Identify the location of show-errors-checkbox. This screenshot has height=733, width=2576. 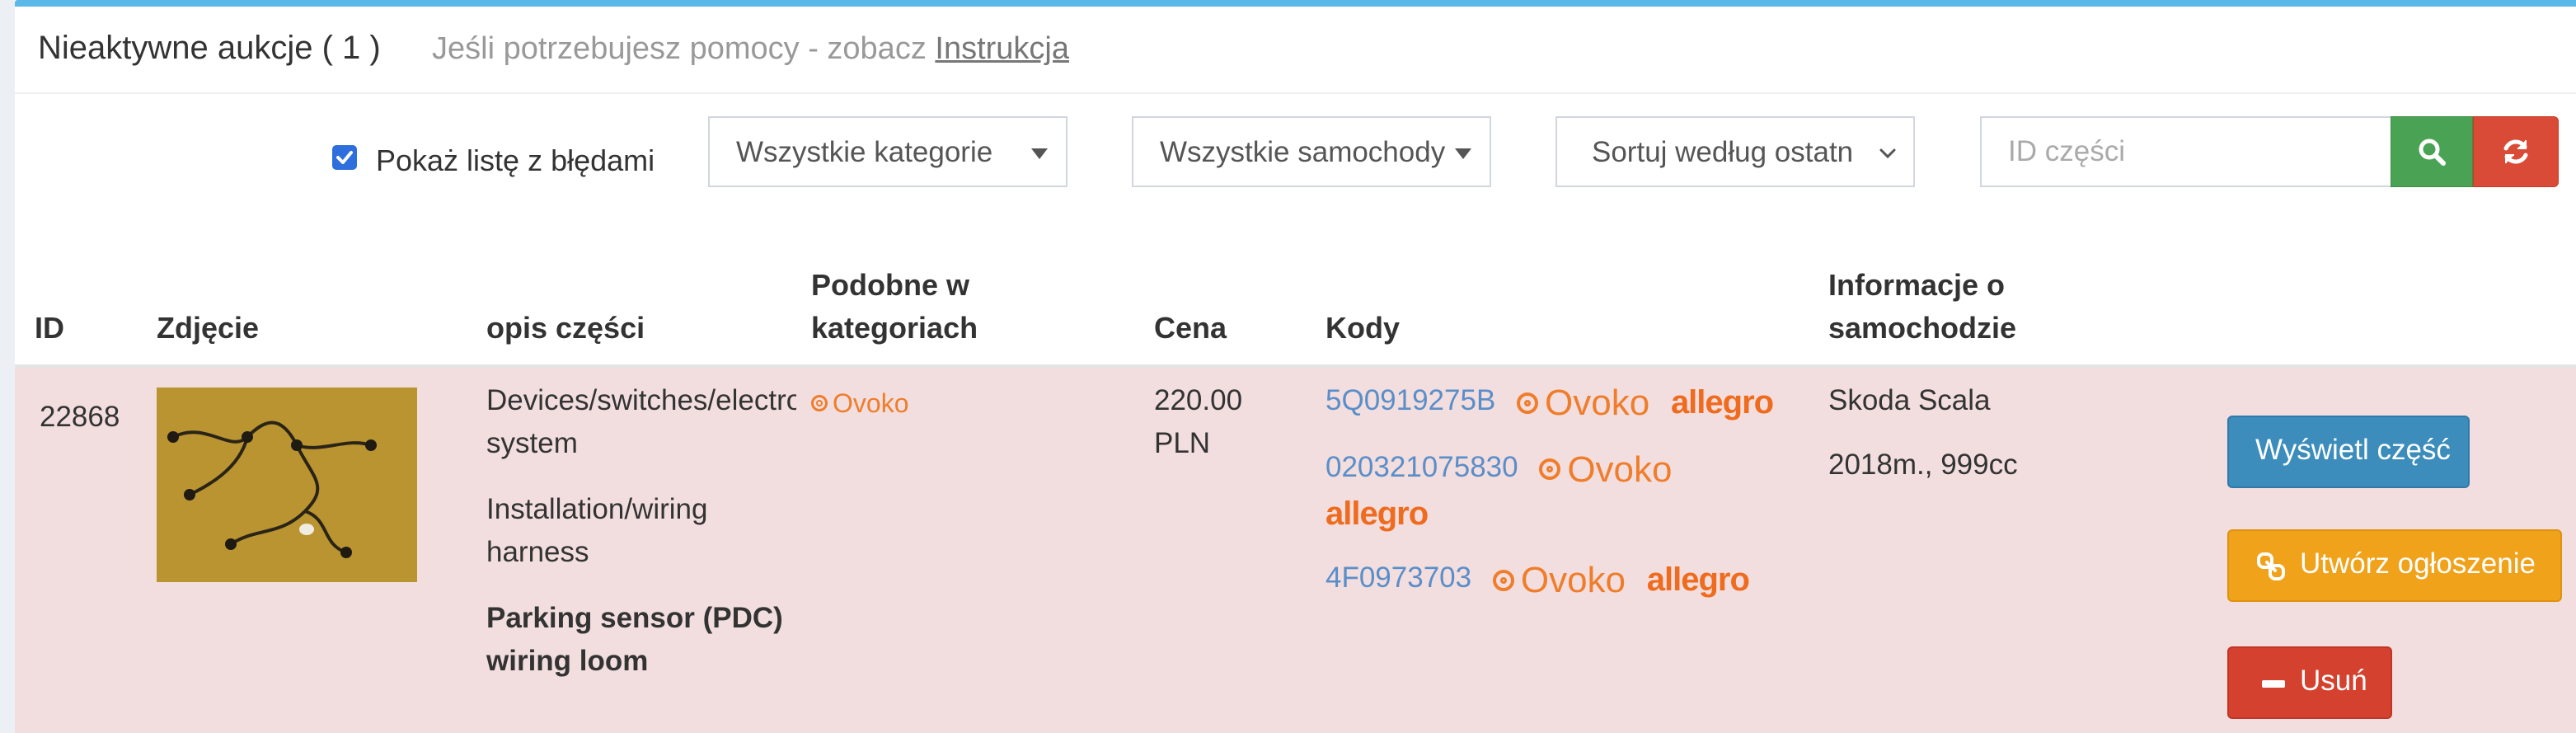
(345, 157).